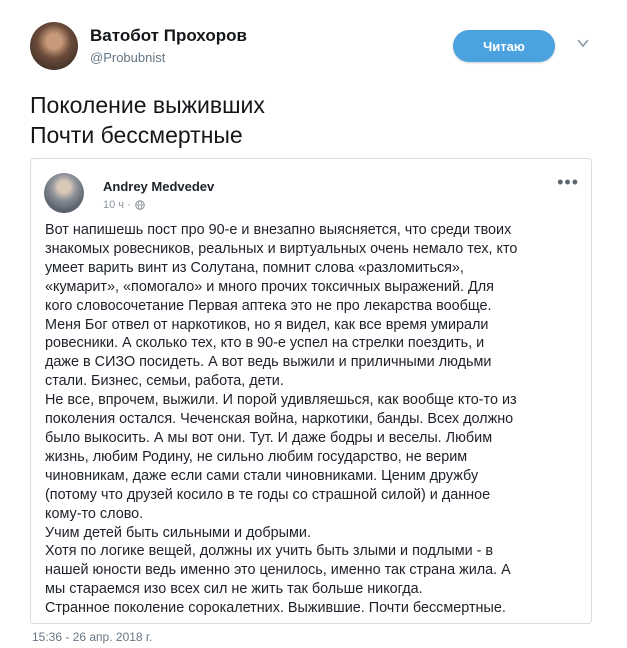 The height and width of the screenshot is (648, 627). I want to click on quoted-author-name: Andrey Medvedev, so click(159, 186).